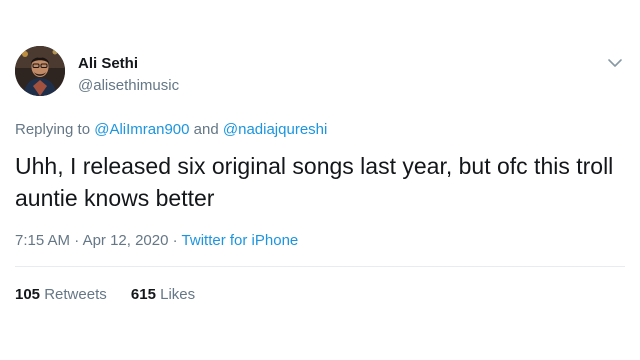  I want to click on author-handle: @alisethimusic, so click(128, 85).